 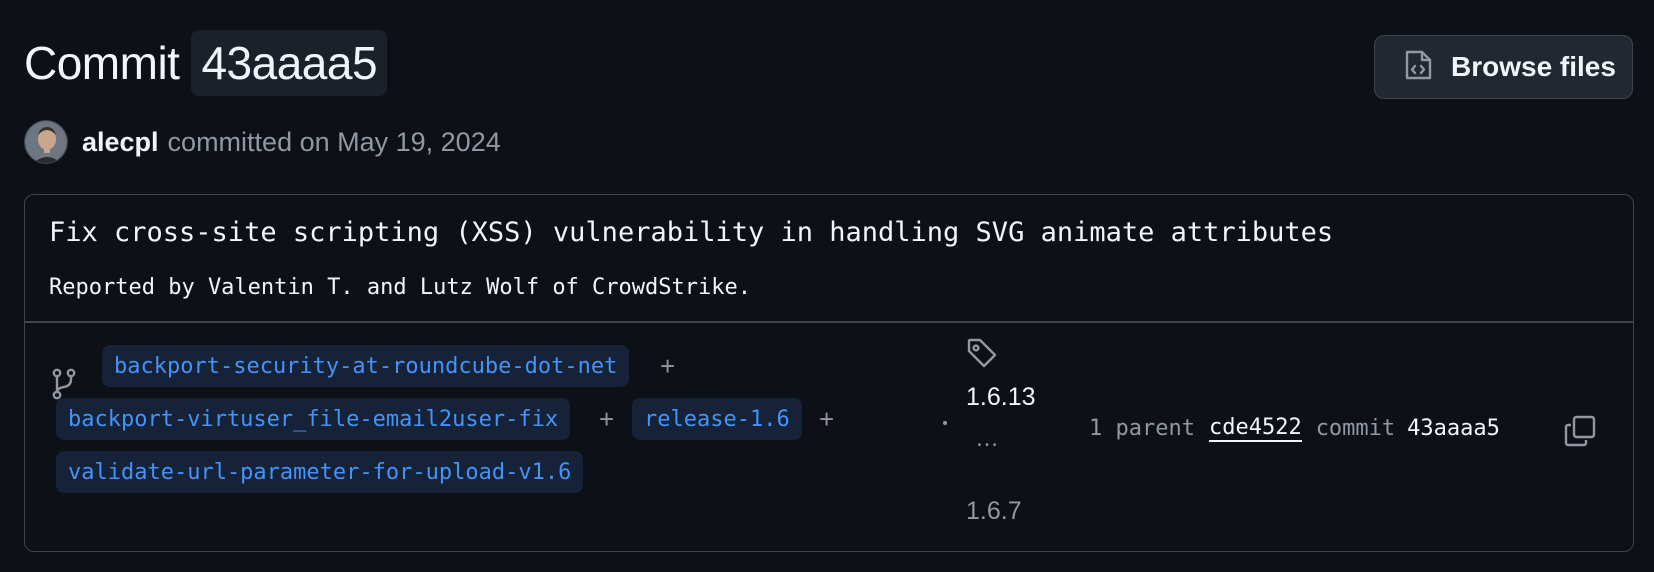 What do you see at coordinates (1355, 428) in the screenshot?
I see `commit-label: commit` at bounding box center [1355, 428].